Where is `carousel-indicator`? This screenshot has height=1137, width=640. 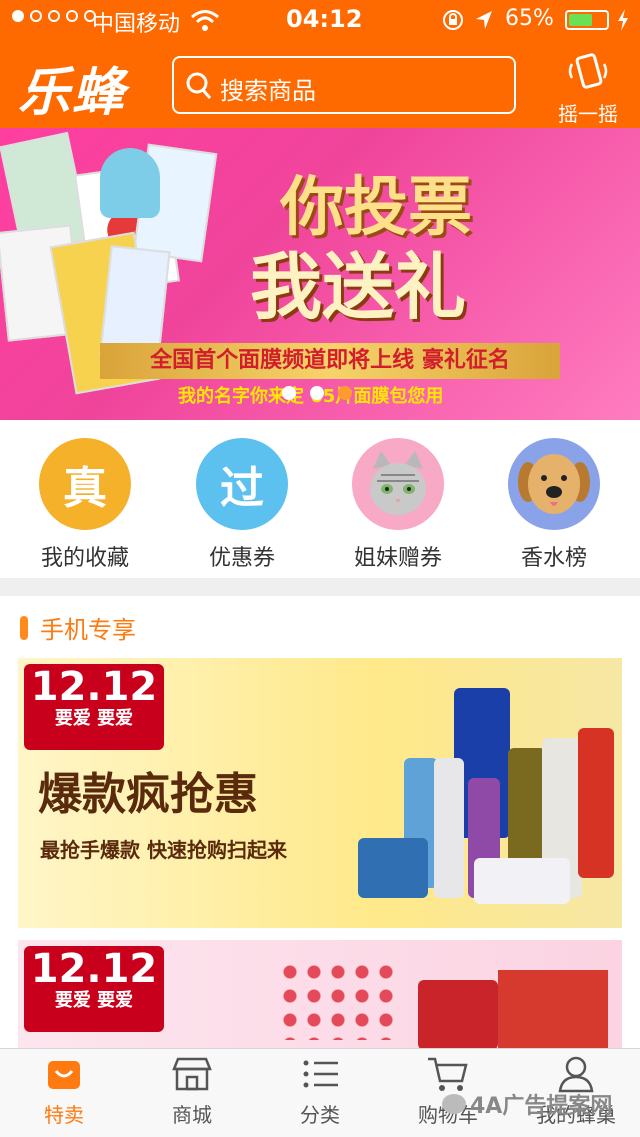
carousel-indicator is located at coordinates (317, 393).